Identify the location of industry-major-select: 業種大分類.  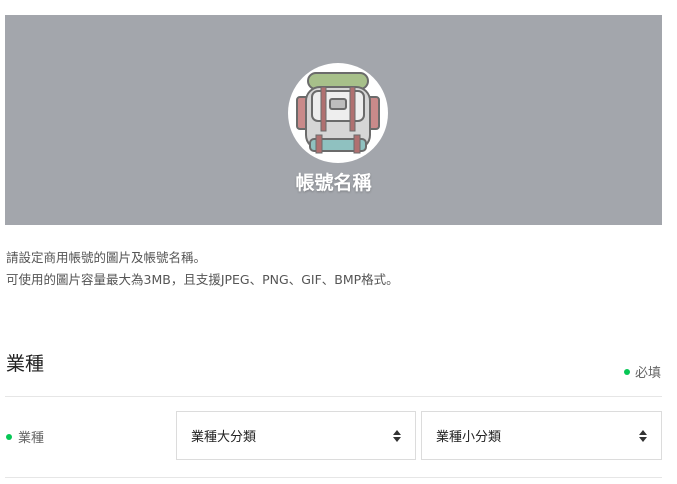
(296, 435).